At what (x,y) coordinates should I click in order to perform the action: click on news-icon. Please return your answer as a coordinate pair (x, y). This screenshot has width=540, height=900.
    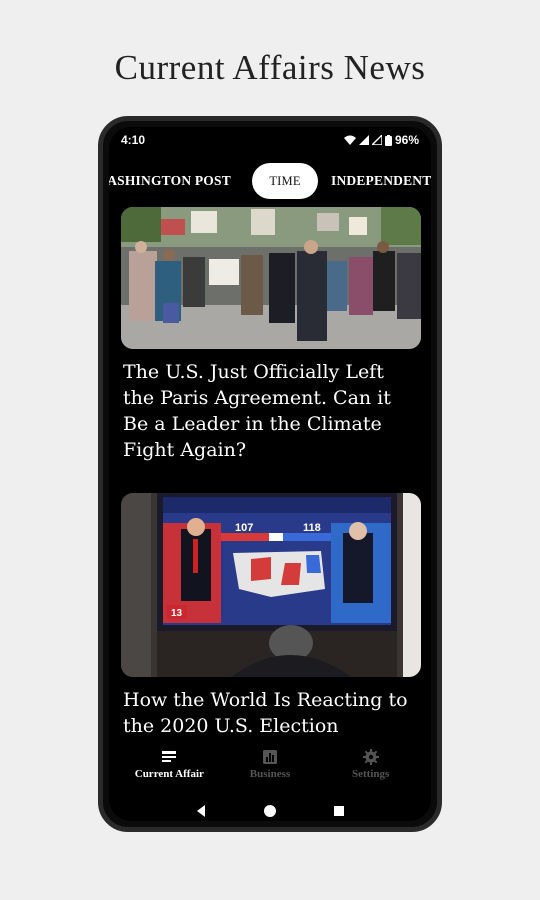
    Looking at the image, I should click on (169, 756).